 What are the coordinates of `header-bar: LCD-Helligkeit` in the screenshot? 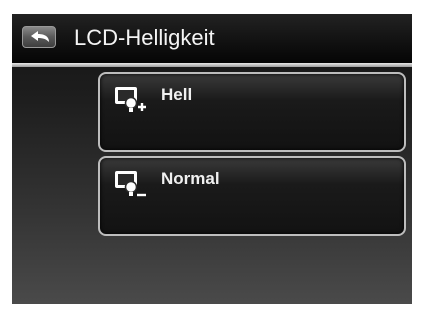 It's located at (212, 38).